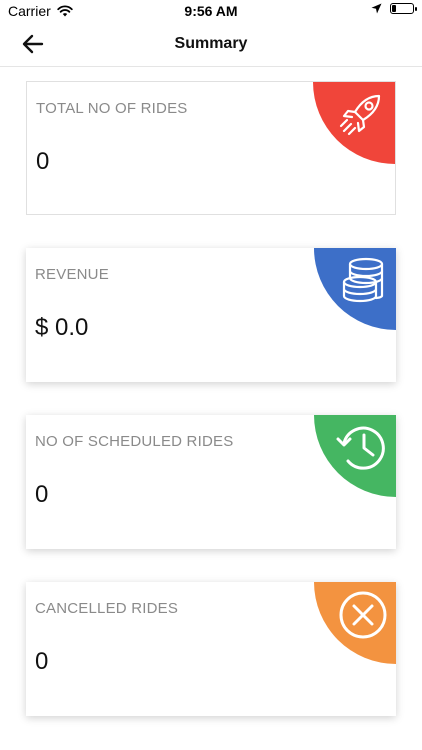 The width and height of the screenshot is (422, 750). I want to click on card-label: REVENUE, so click(72, 274).